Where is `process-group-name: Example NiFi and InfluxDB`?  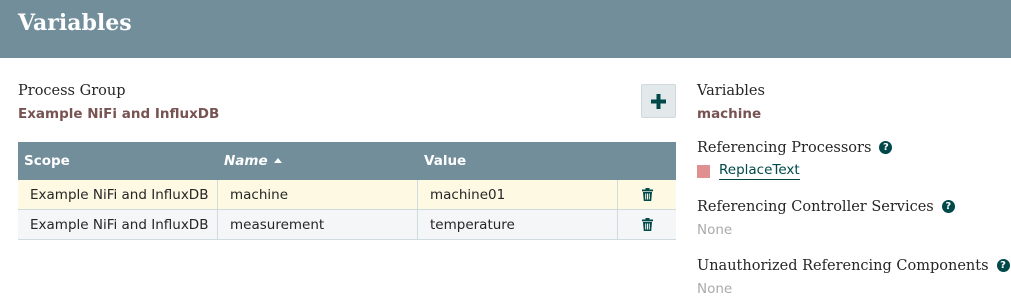
process-group-name: Example NiFi and InfluxDB is located at coordinates (119, 114).